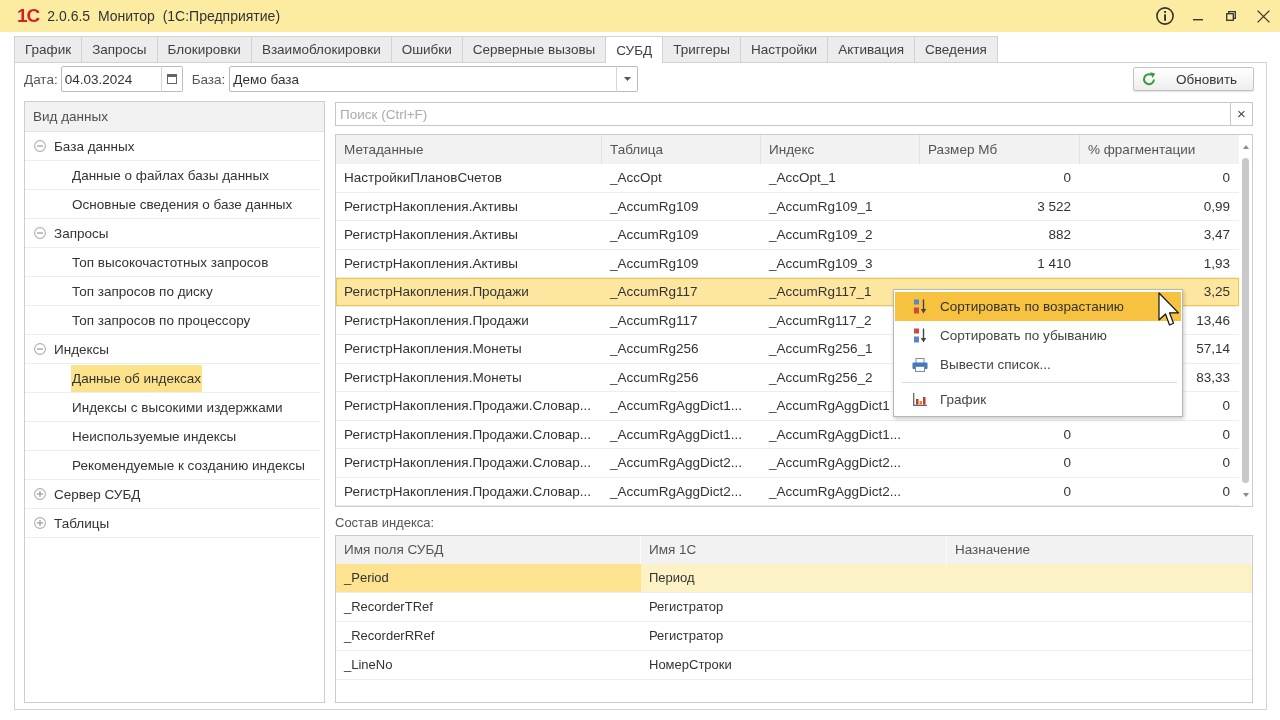  I want to click on tree-item: Рекомендуемые к созданию индексы, so click(188, 465).